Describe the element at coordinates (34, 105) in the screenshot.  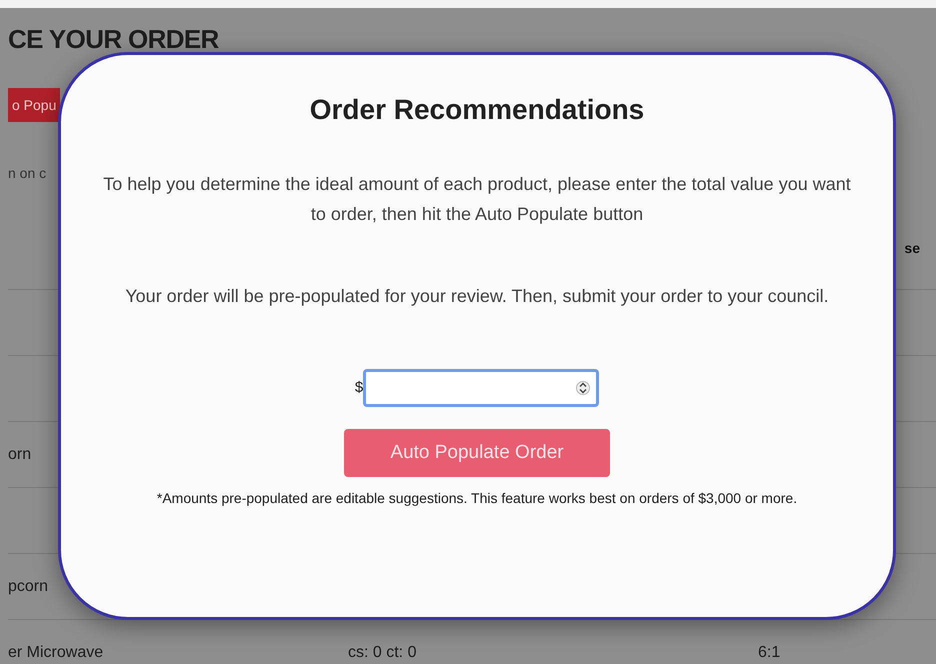
I see `auto-populate-button: o Popu` at that location.